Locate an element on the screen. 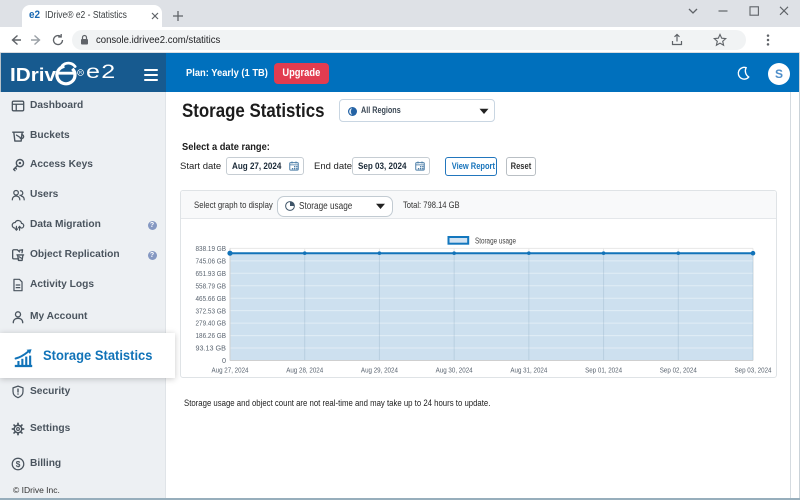  svg-text: 558.79 GB is located at coordinates (211, 285).